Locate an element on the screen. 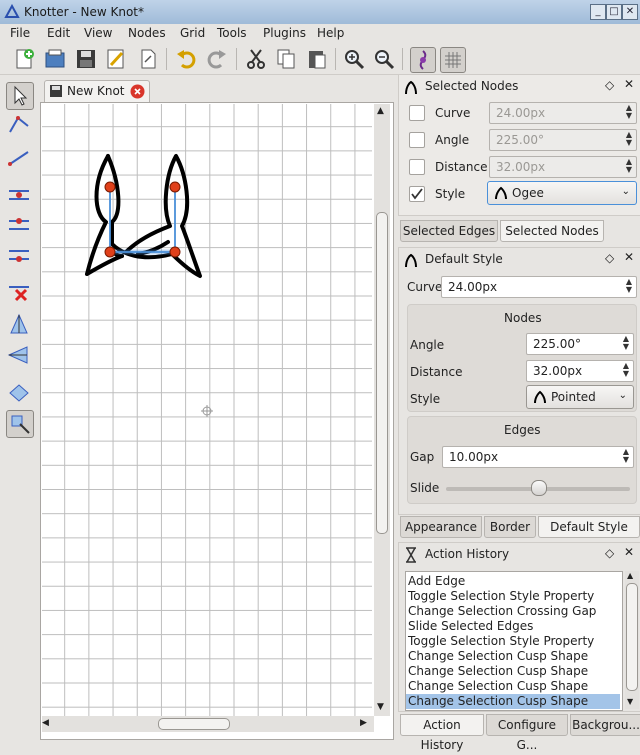 The width and height of the screenshot is (640, 755). tab-action-history: Action History is located at coordinates (442, 733).